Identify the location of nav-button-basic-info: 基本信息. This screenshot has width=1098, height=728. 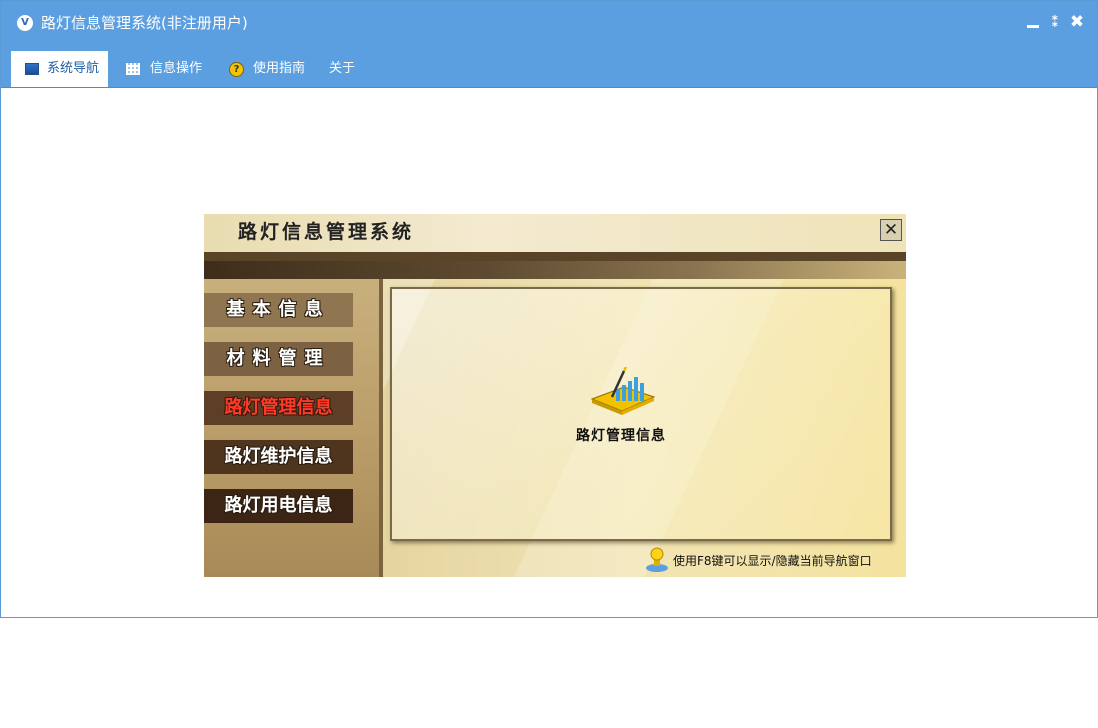
(278, 310).